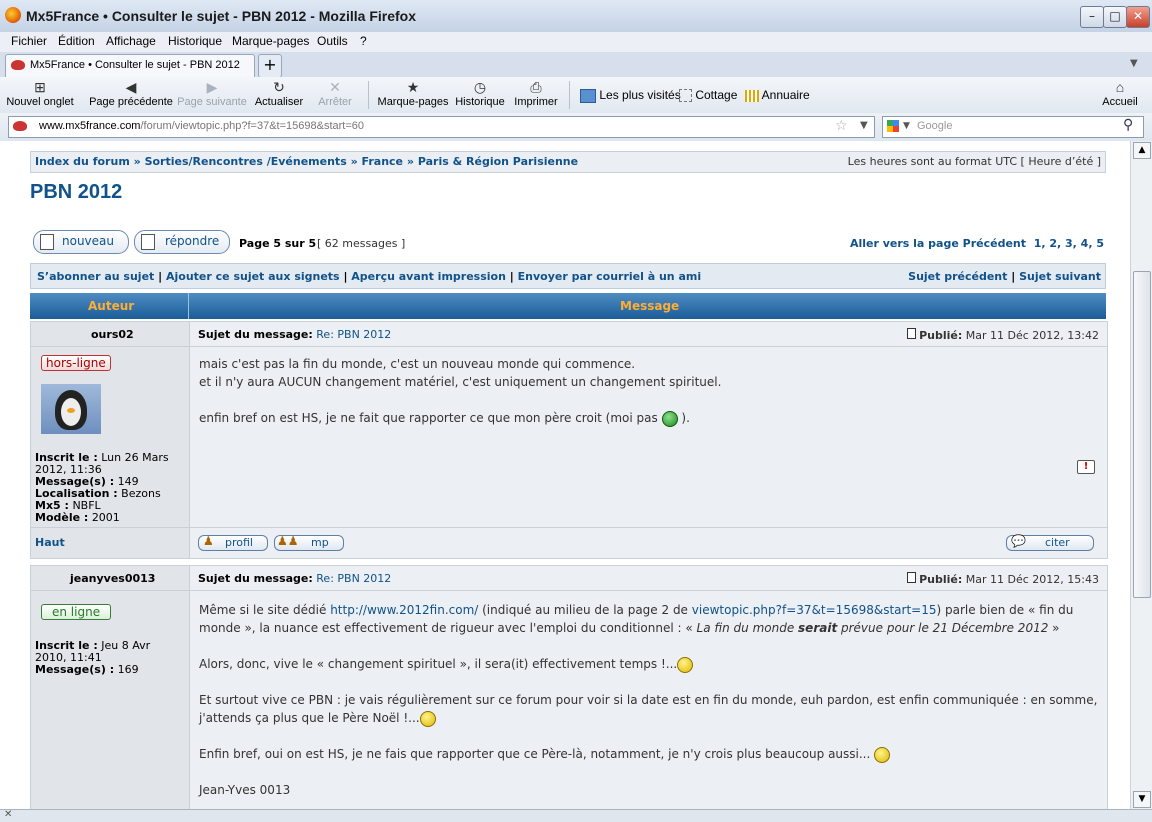 This screenshot has height=822, width=1152. I want to click on page-icon, so click(685, 96).